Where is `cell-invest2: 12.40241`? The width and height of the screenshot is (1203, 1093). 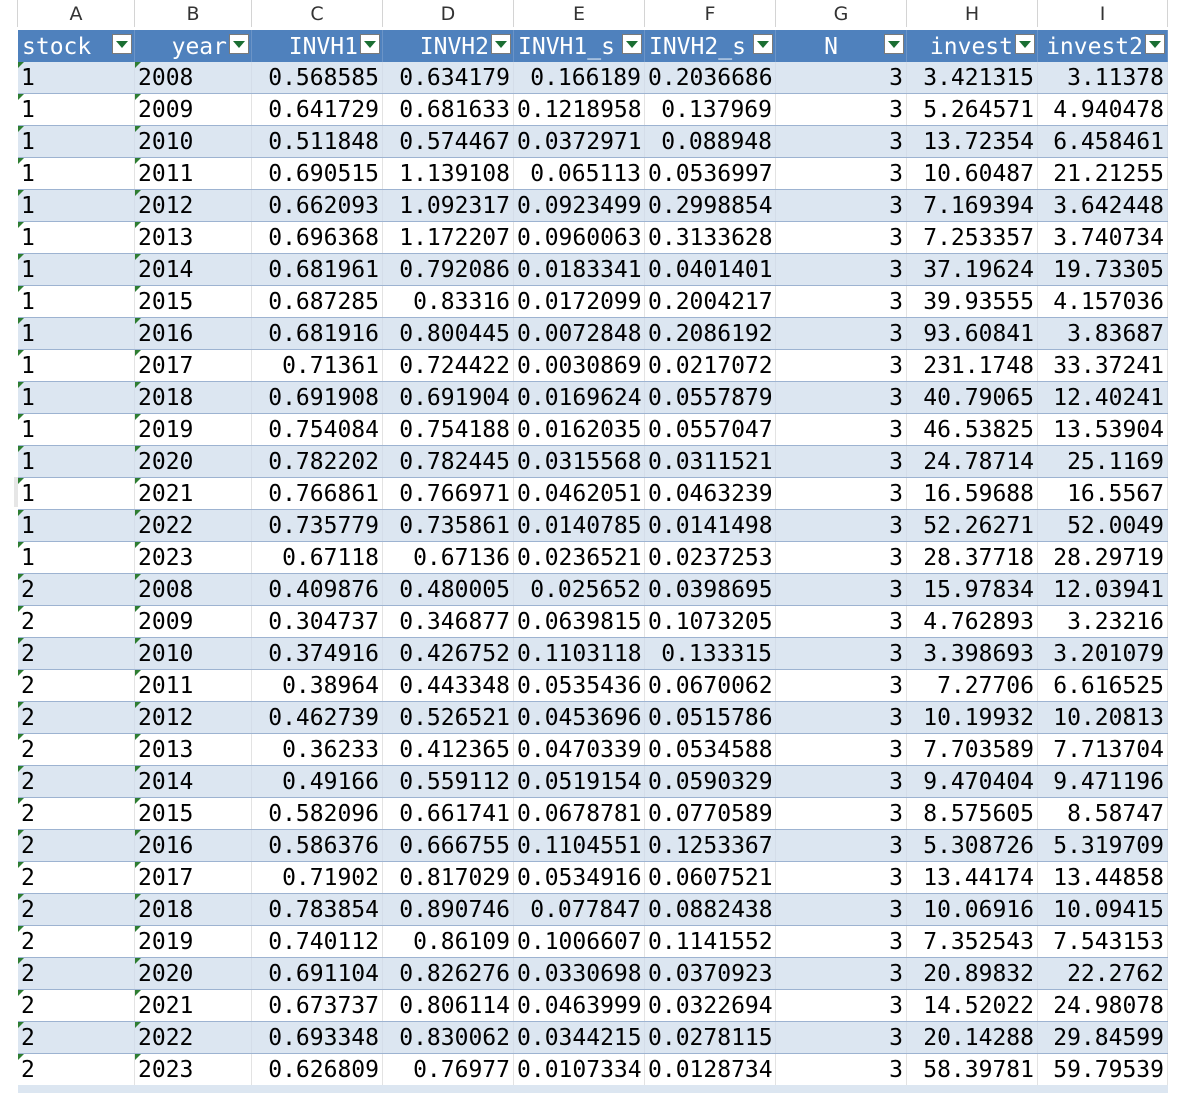
cell-invest2: 12.40241 is located at coordinates (1103, 397).